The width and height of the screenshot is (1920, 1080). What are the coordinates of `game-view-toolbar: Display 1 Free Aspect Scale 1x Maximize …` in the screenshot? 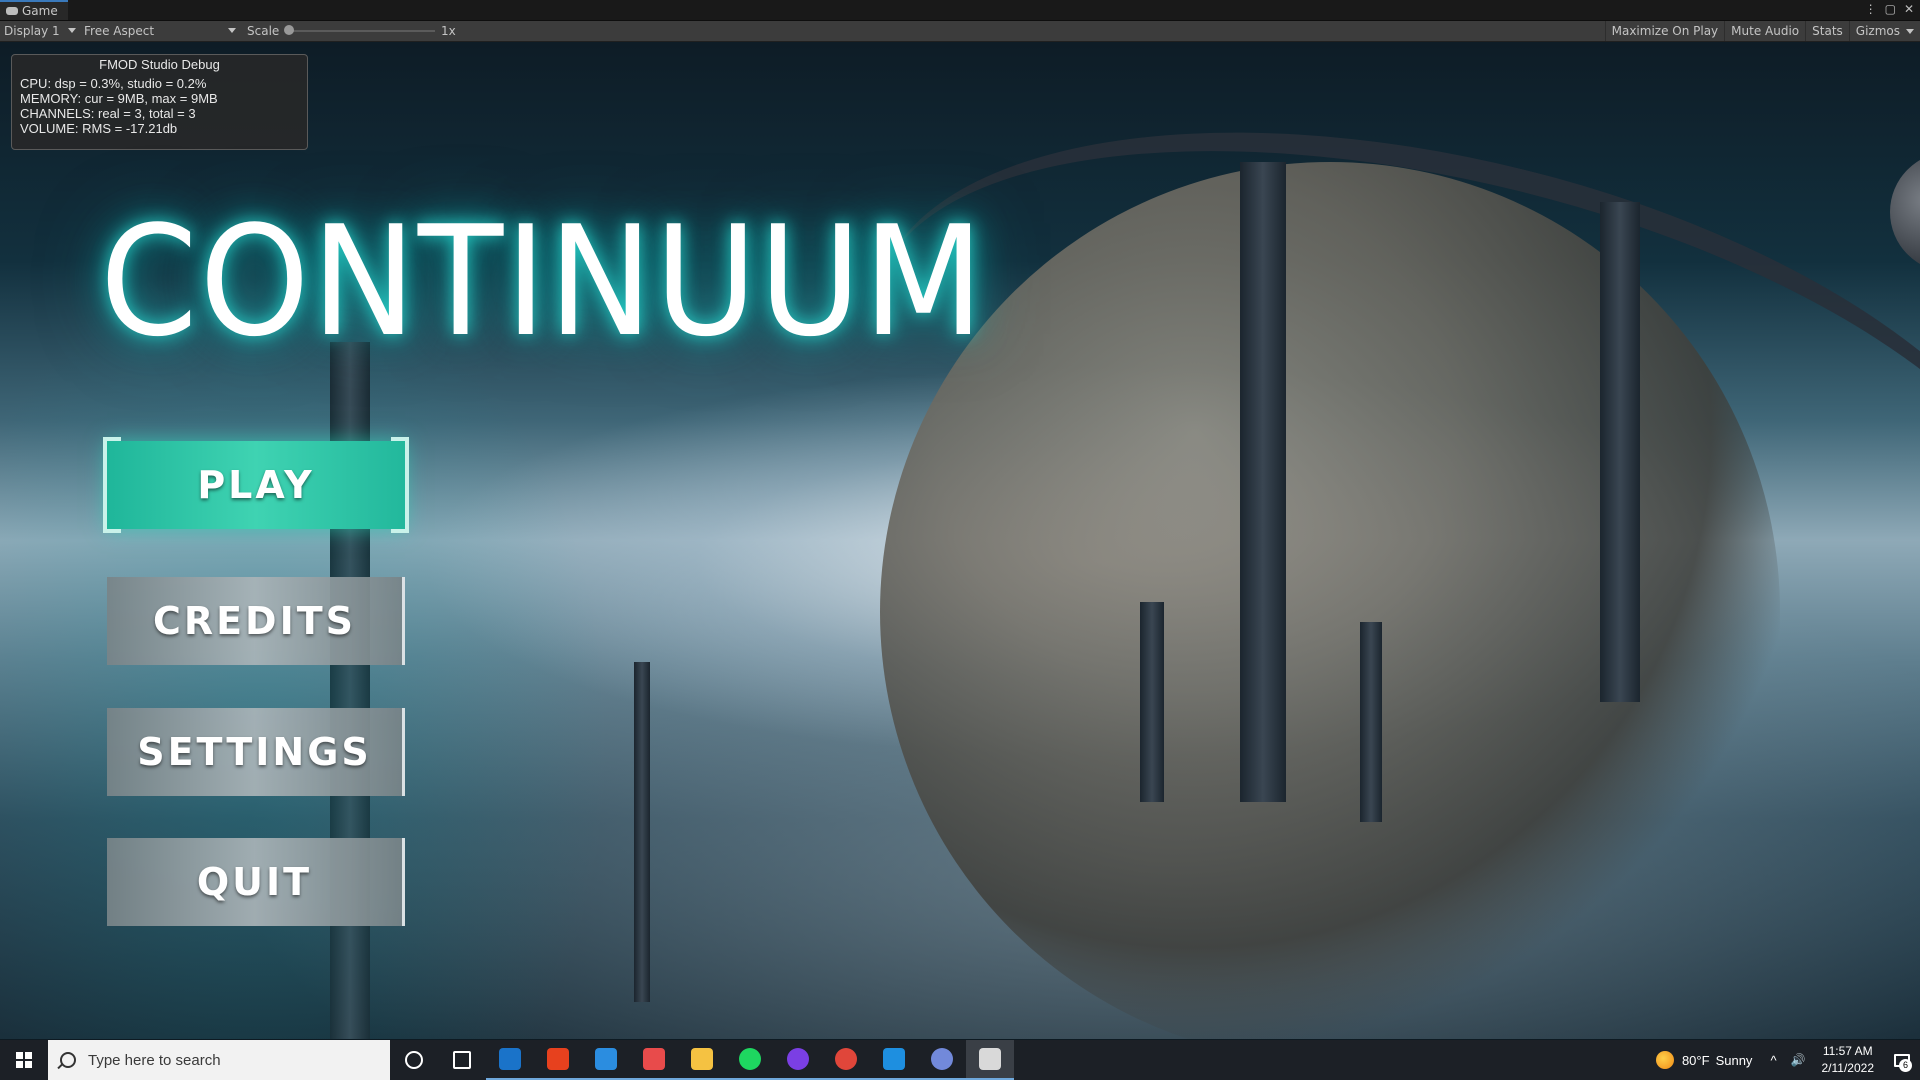 It's located at (960, 31).